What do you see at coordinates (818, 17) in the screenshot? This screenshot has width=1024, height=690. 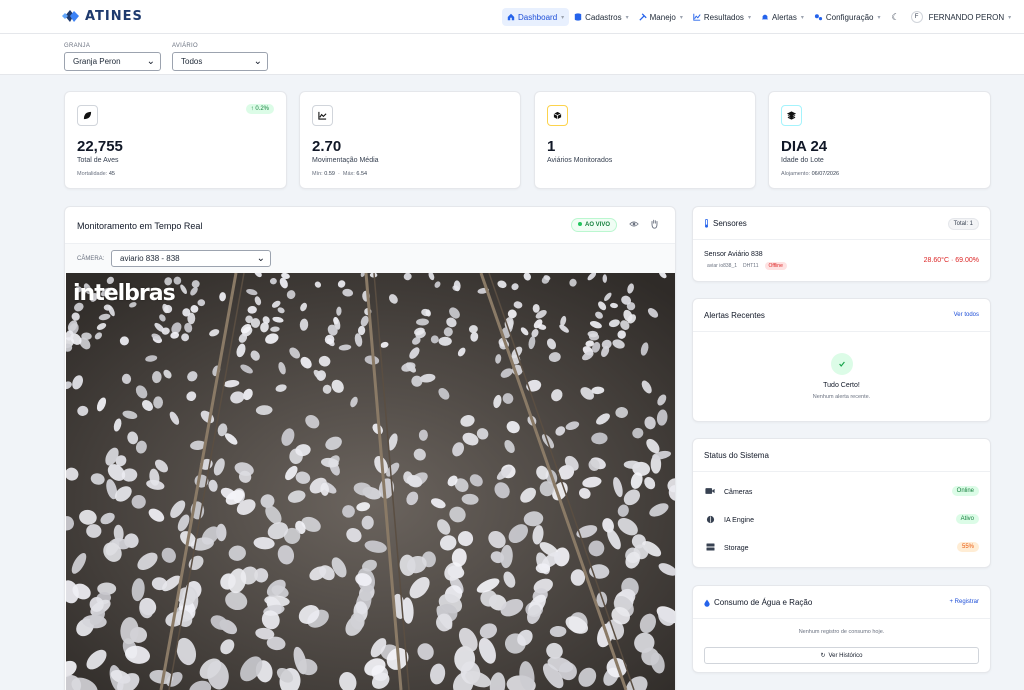 I see `cogs-icon` at bounding box center [818, 17].